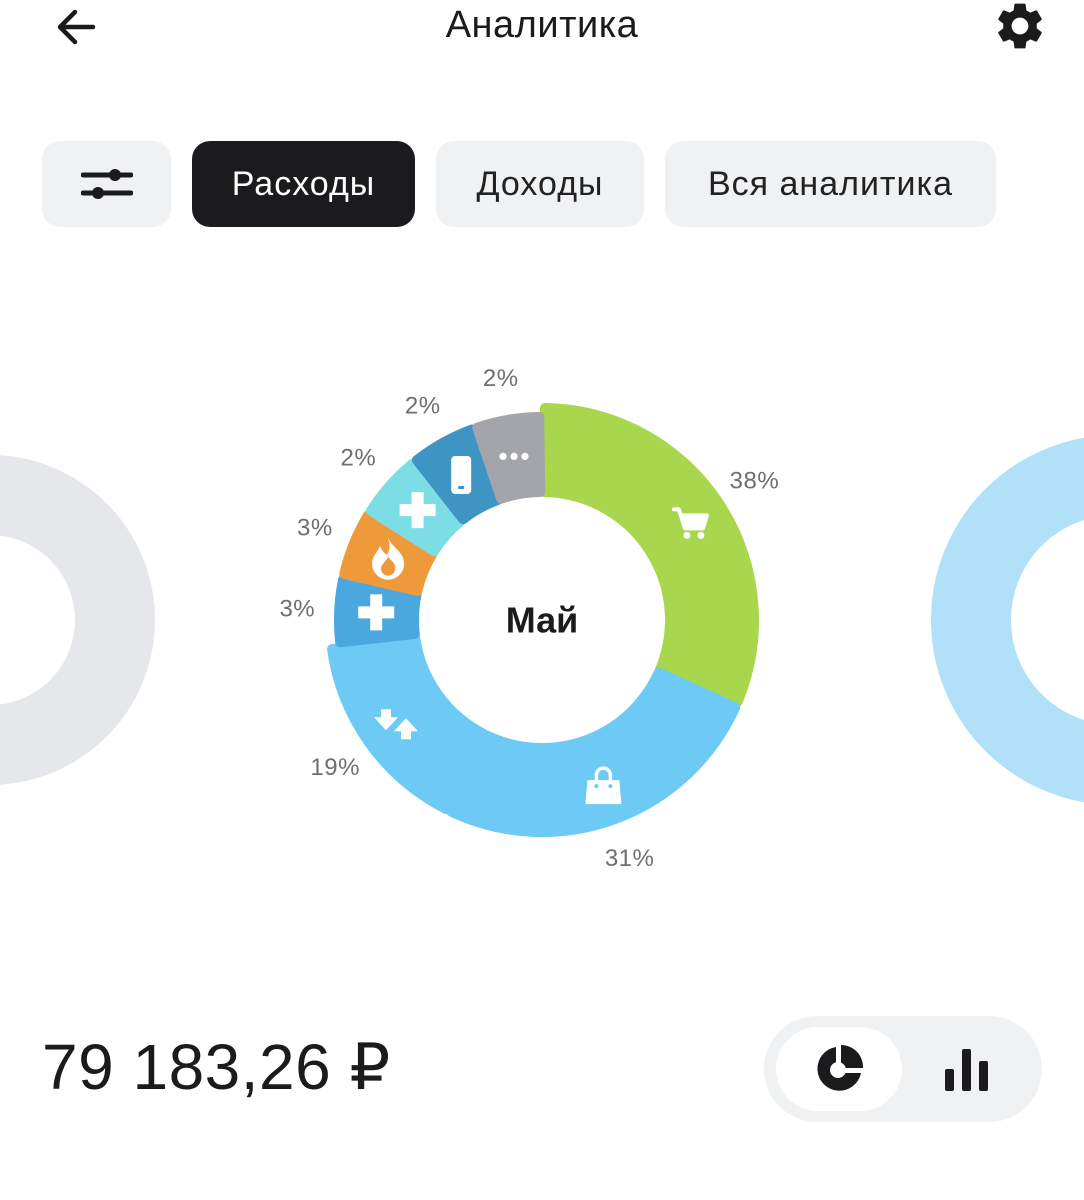  Describe the element at coordinates (542, 25) in the screenshot. I see `page-title: Аналитика` at that location.